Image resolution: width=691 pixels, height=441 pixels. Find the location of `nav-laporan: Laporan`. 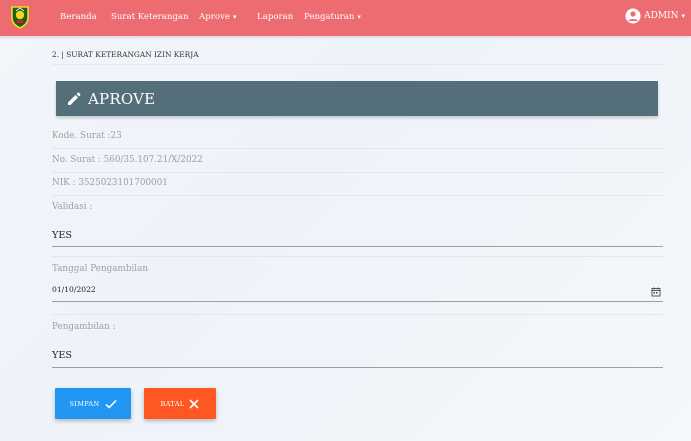

nav-laporan: Laporan is located at coordinates (275, 17).